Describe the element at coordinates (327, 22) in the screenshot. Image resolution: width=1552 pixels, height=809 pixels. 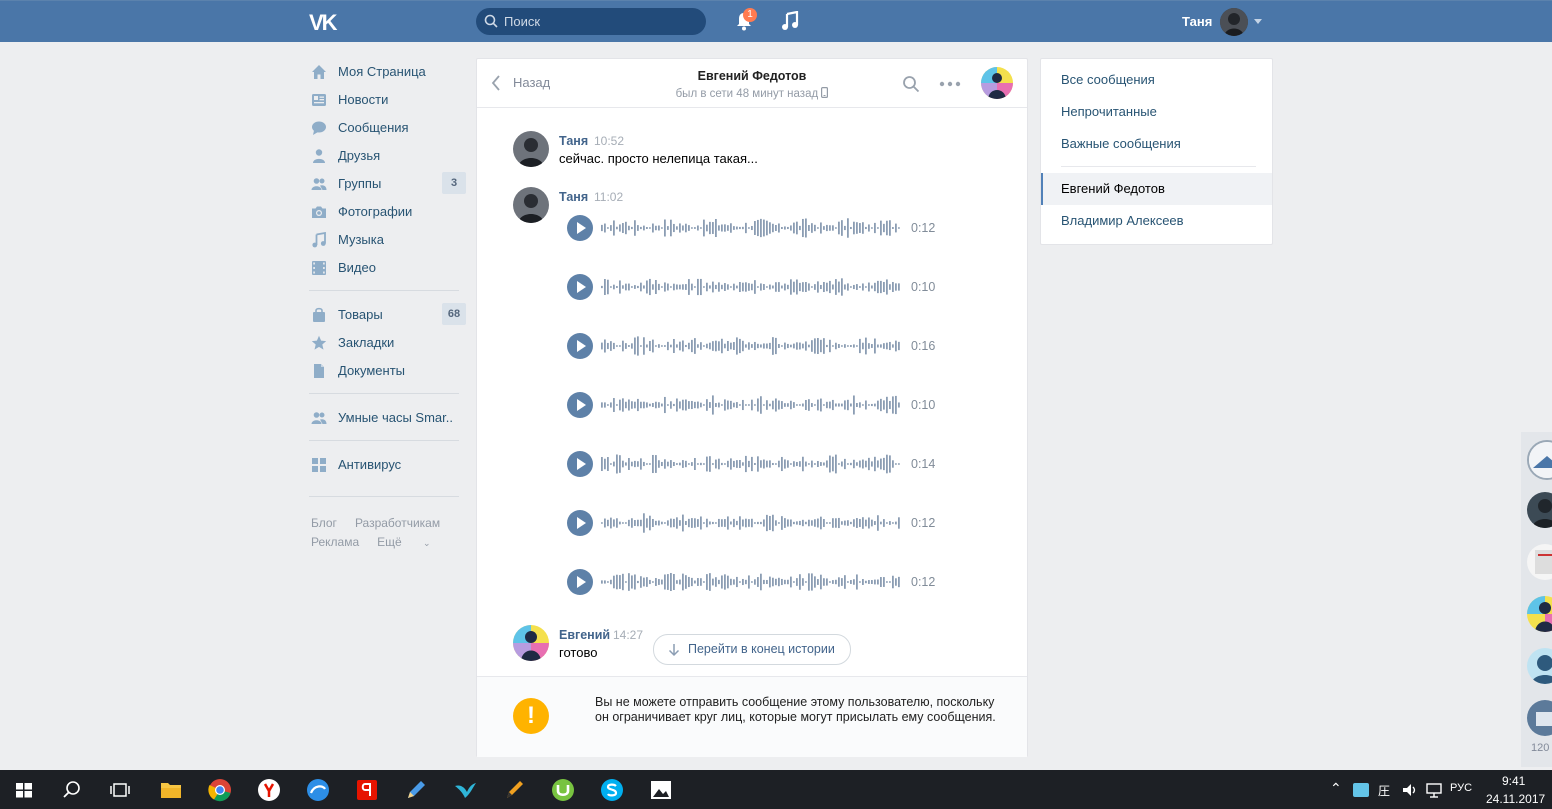
I see `vk-logo: VK` at that location.